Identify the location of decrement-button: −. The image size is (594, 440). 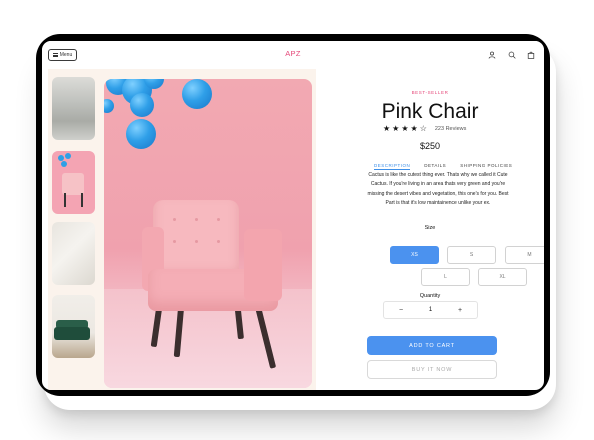
(401, 310).